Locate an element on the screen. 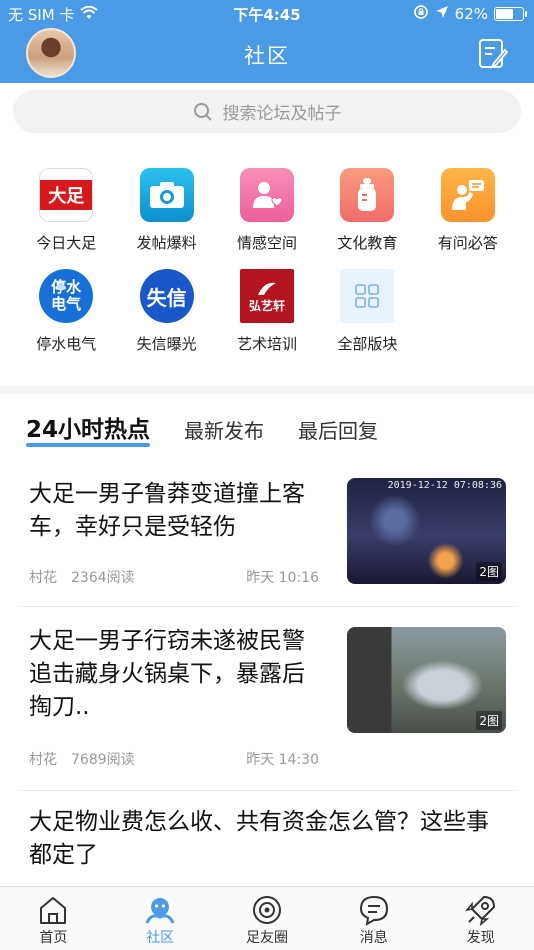 This screenshot has width=534, height=950. art-school-logo-text: 弘艺轩 is located at coordinates (266, 305).